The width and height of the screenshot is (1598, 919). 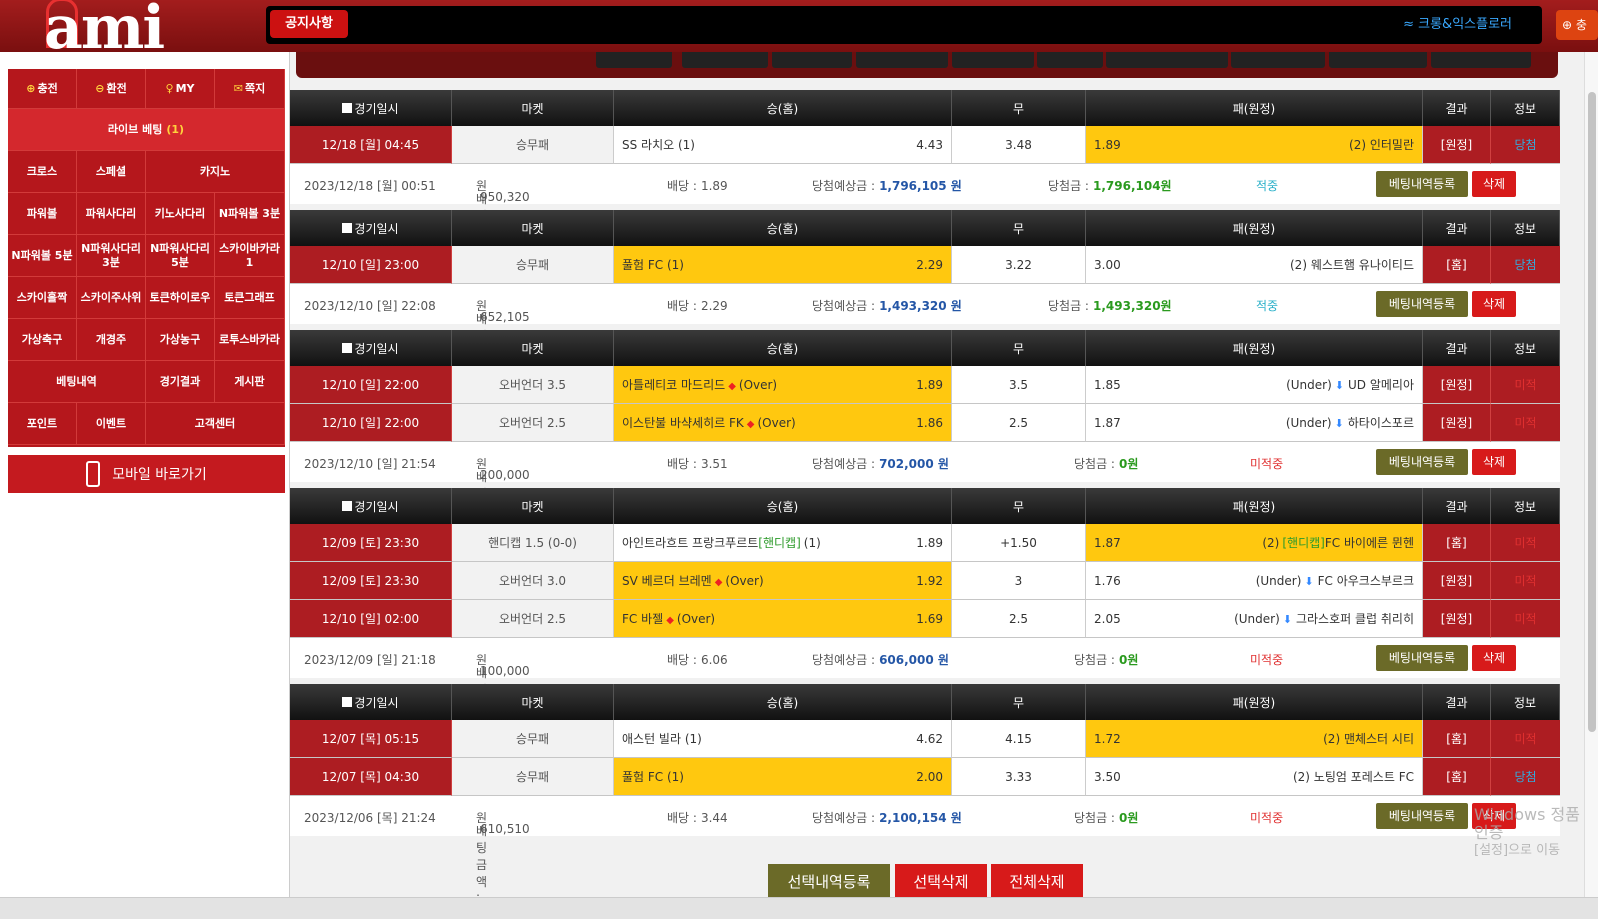 What do you see at coordinates (1019, 145) in the screenshot?
I see `draw-odds: 3.48` at bounding box center [1019, 145].